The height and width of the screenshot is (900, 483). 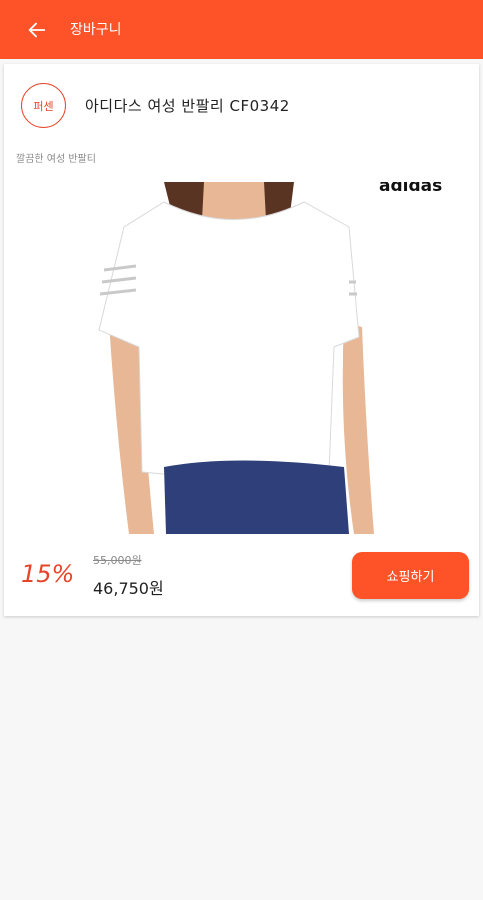 What do you see at coordinates (56, 159) in the screenshot?
I see `product-description: 깔끔한 여성 반팔티` at bounding box center [56, 159].